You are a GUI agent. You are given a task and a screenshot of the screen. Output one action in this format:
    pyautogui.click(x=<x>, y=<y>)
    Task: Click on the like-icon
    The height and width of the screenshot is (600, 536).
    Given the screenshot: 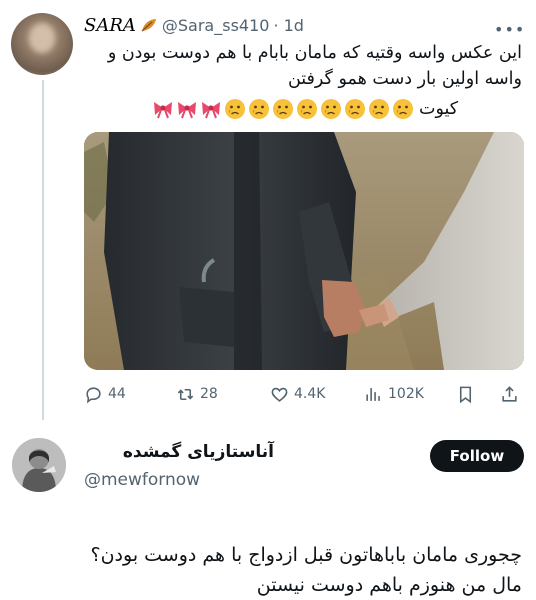 What is the action you would take?
    pyautogui.click(x=279, y=394)
    